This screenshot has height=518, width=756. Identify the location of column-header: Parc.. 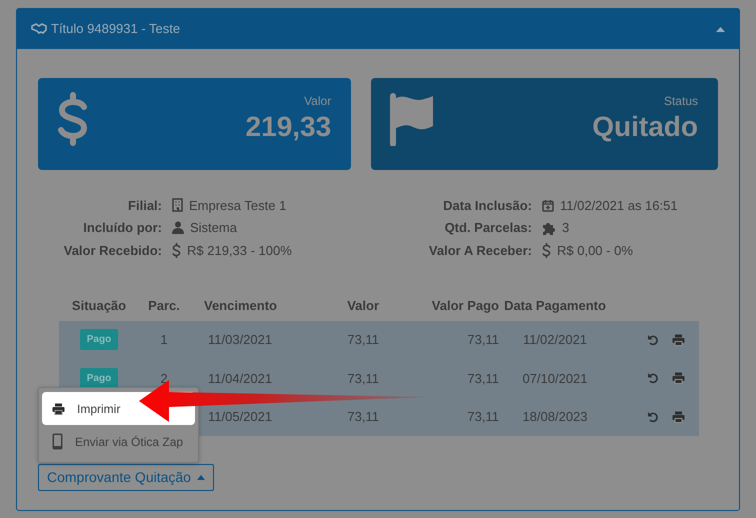
(164, 305).